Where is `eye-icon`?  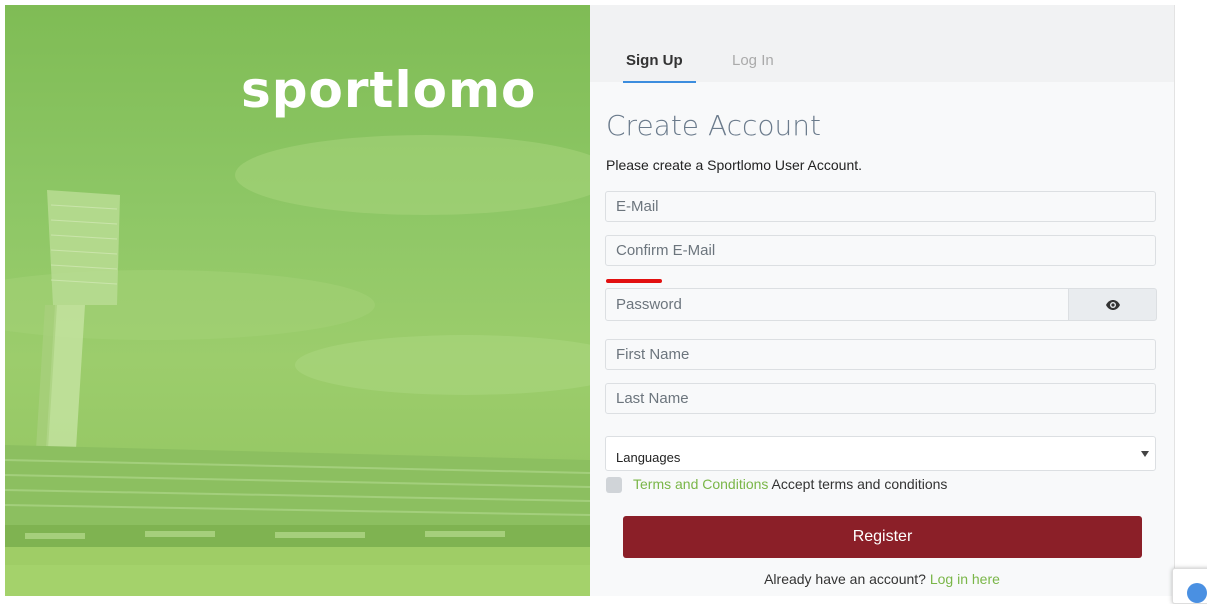
eye-icon is located at coordinates (1112, 304).